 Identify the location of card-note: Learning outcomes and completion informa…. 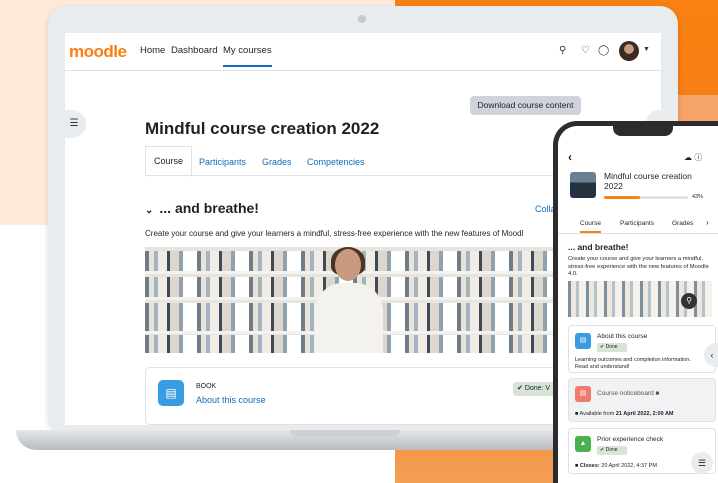
(633, 363).